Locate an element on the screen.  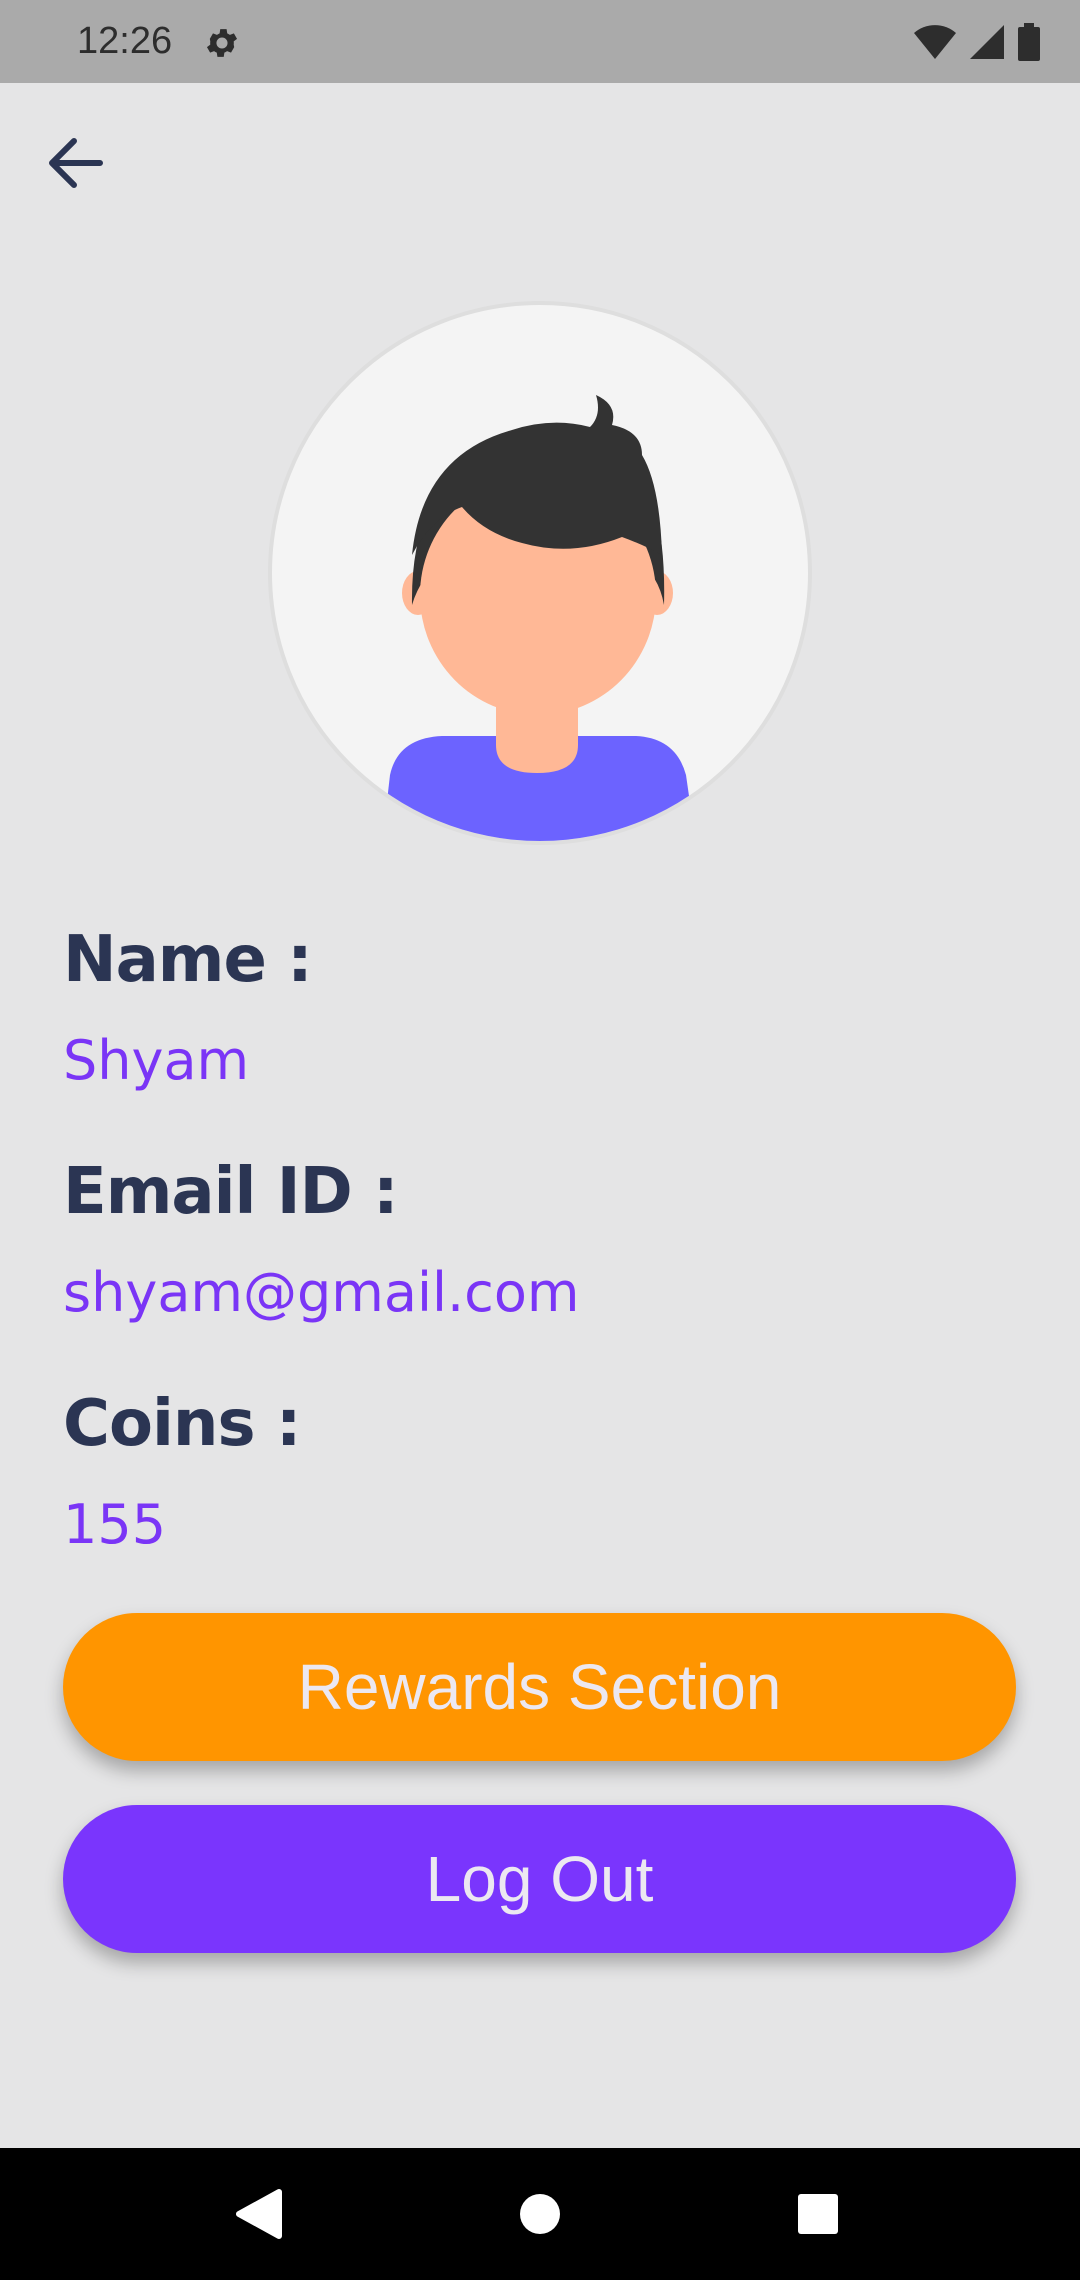
arrow-left-icon is located at coordinates (76, 163).